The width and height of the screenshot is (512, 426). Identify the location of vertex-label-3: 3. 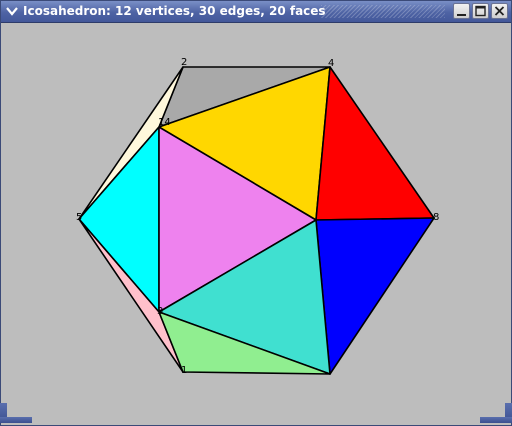
(160, 311).